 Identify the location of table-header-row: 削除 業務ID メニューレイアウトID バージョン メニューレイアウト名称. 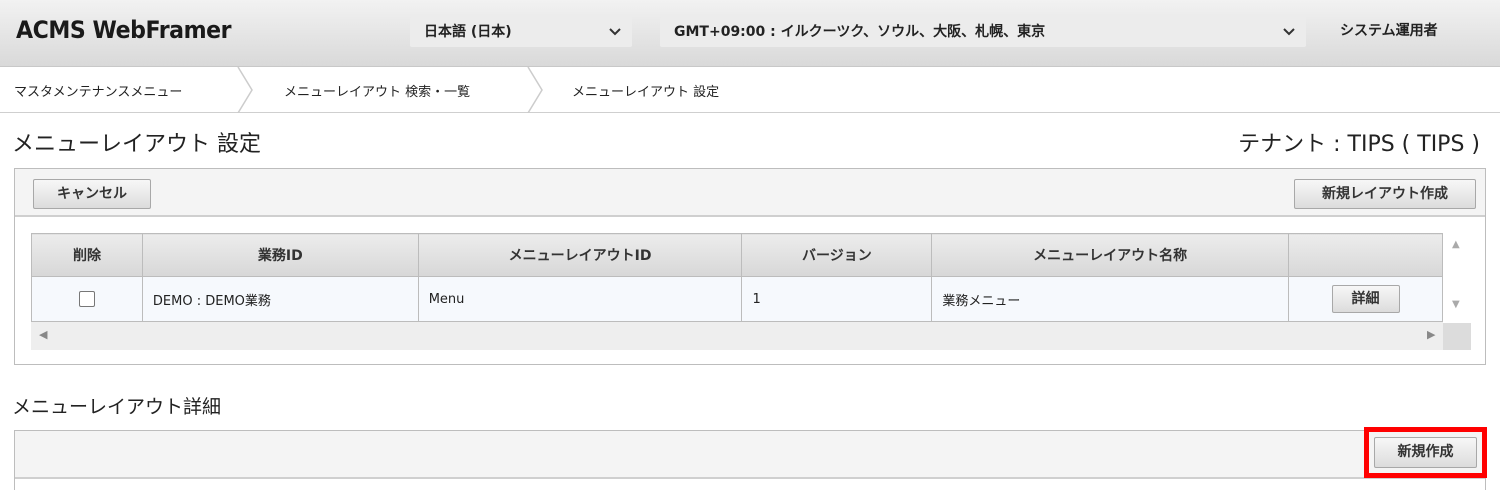
(737, 255).